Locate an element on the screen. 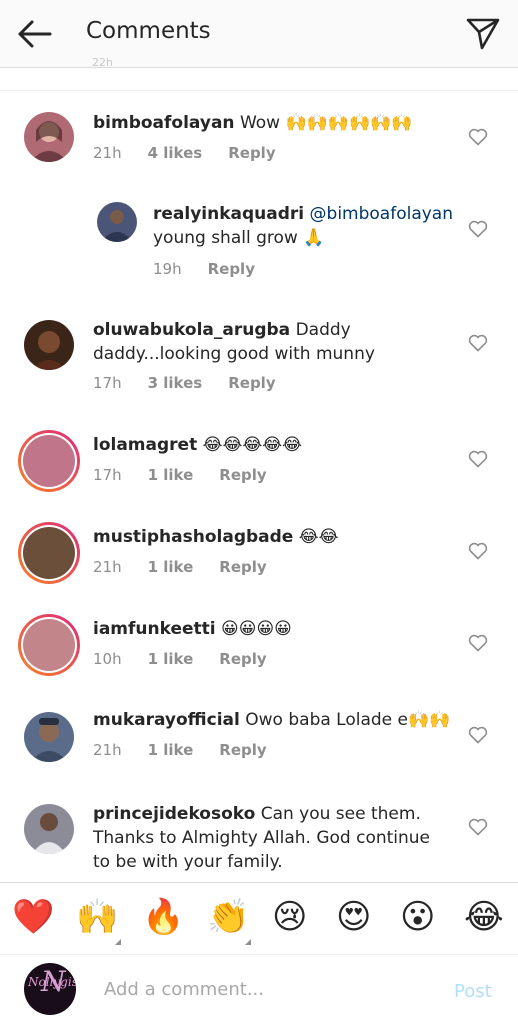 Image resolution: width=518 pixels, height=1024 pixels. comment-username: oluwabukola_arugba is located at coordinates (191, 330).